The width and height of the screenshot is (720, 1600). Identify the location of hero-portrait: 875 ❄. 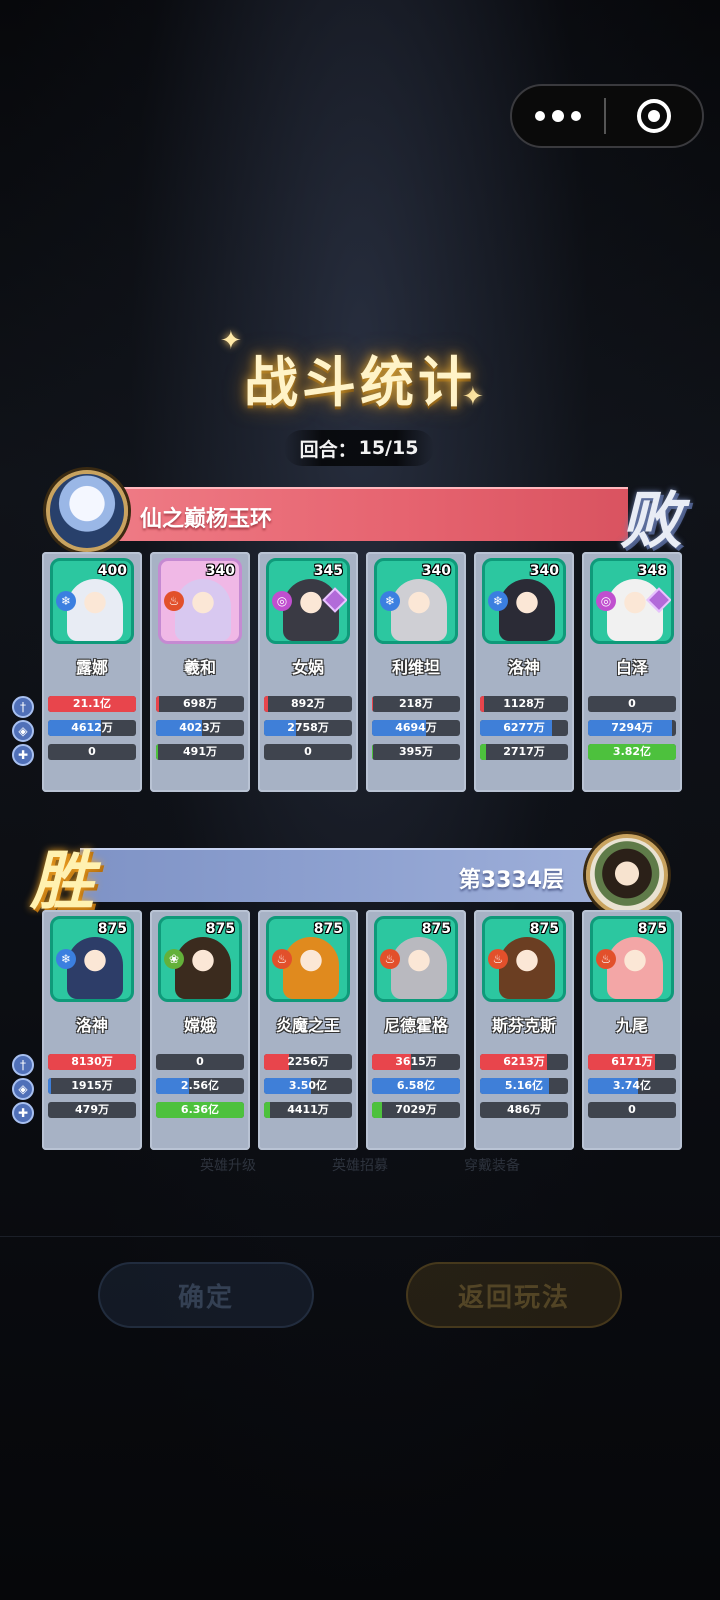
(92, 959).